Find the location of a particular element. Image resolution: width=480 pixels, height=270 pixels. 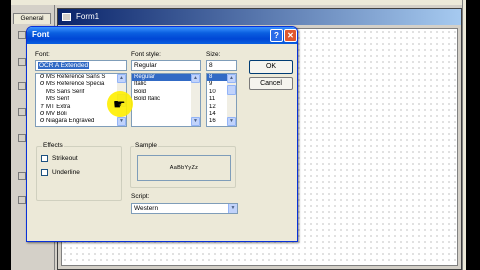

size-item: 12 is located at coordinates (217, 107).